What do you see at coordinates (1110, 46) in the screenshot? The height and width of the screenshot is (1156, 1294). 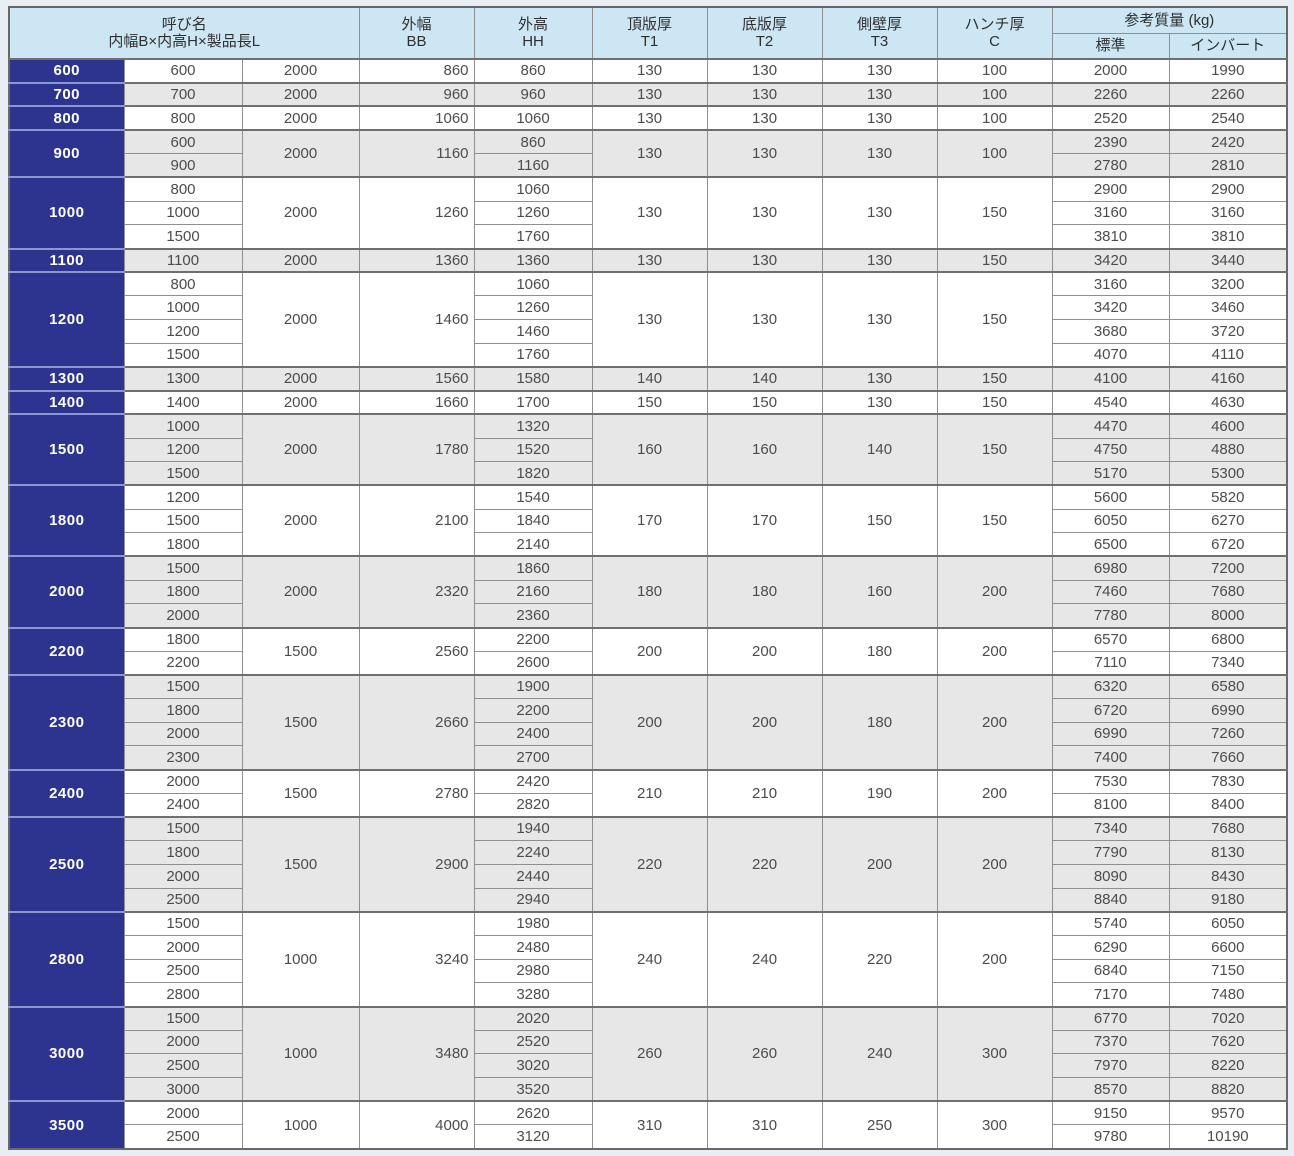 I see `header-mass-standard: 標準` at bounding box center [1110, 46].